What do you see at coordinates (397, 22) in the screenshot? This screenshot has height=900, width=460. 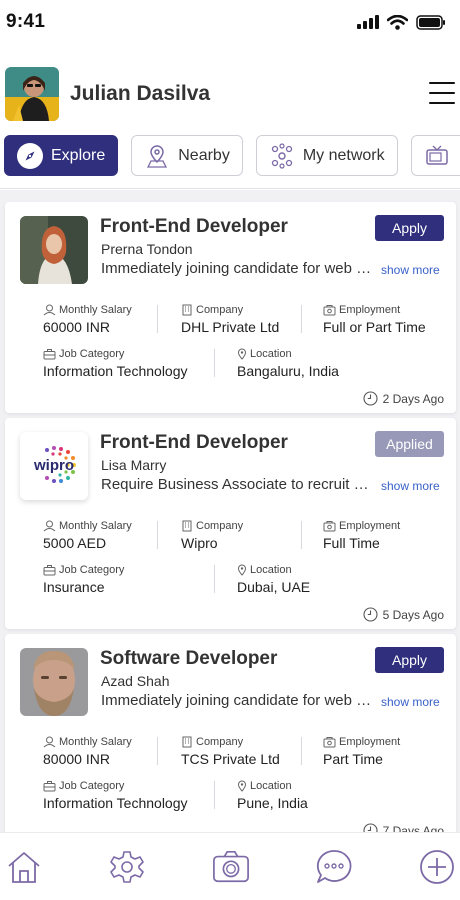 I see `wifi-icon` at bounding box center [397, 22].